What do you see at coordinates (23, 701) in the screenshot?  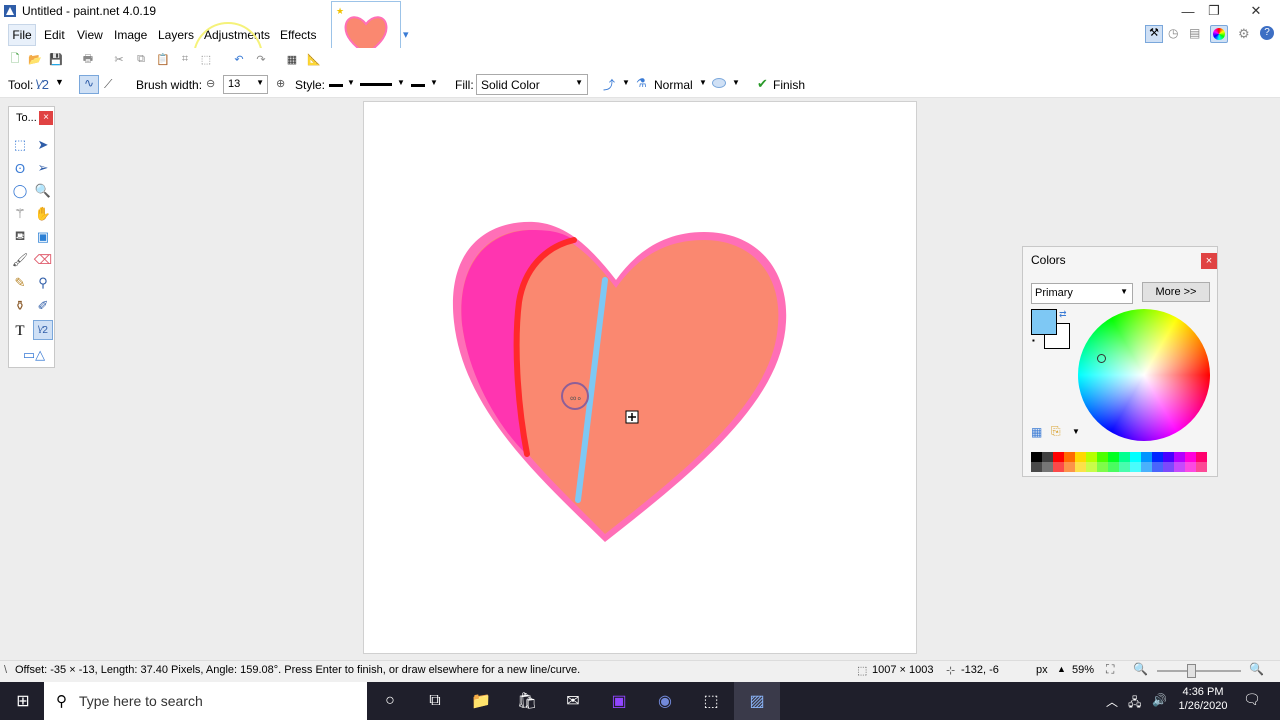 I see `windows-start-icon: ⊞` at bounding box center [23, 701].